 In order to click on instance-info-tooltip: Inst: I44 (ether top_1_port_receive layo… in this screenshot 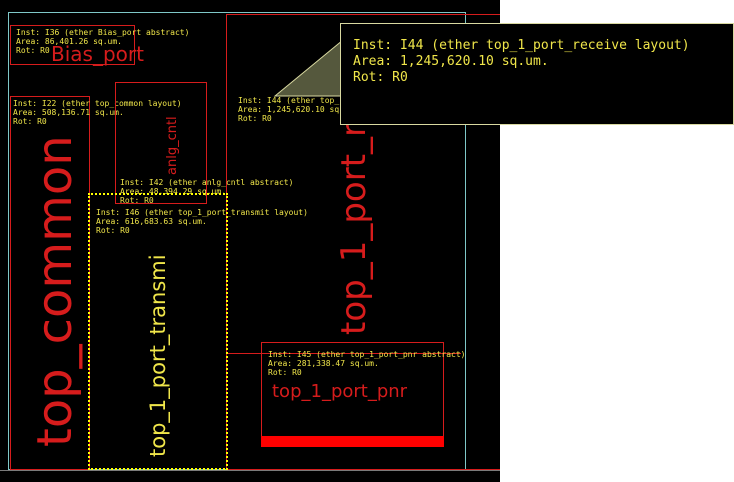, I will do `click(537, 74)`.